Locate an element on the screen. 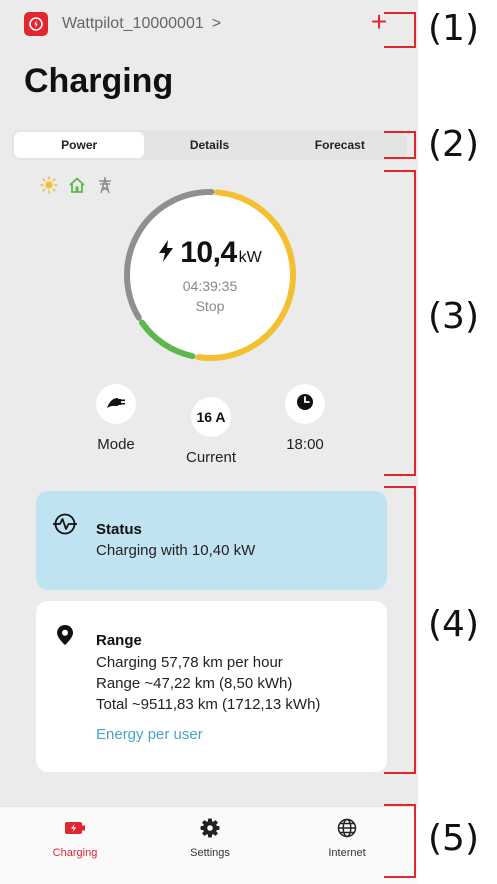 This screenshot has height=884, width=497. nav-item-internet: Internet is located at coordinates (347, 838).